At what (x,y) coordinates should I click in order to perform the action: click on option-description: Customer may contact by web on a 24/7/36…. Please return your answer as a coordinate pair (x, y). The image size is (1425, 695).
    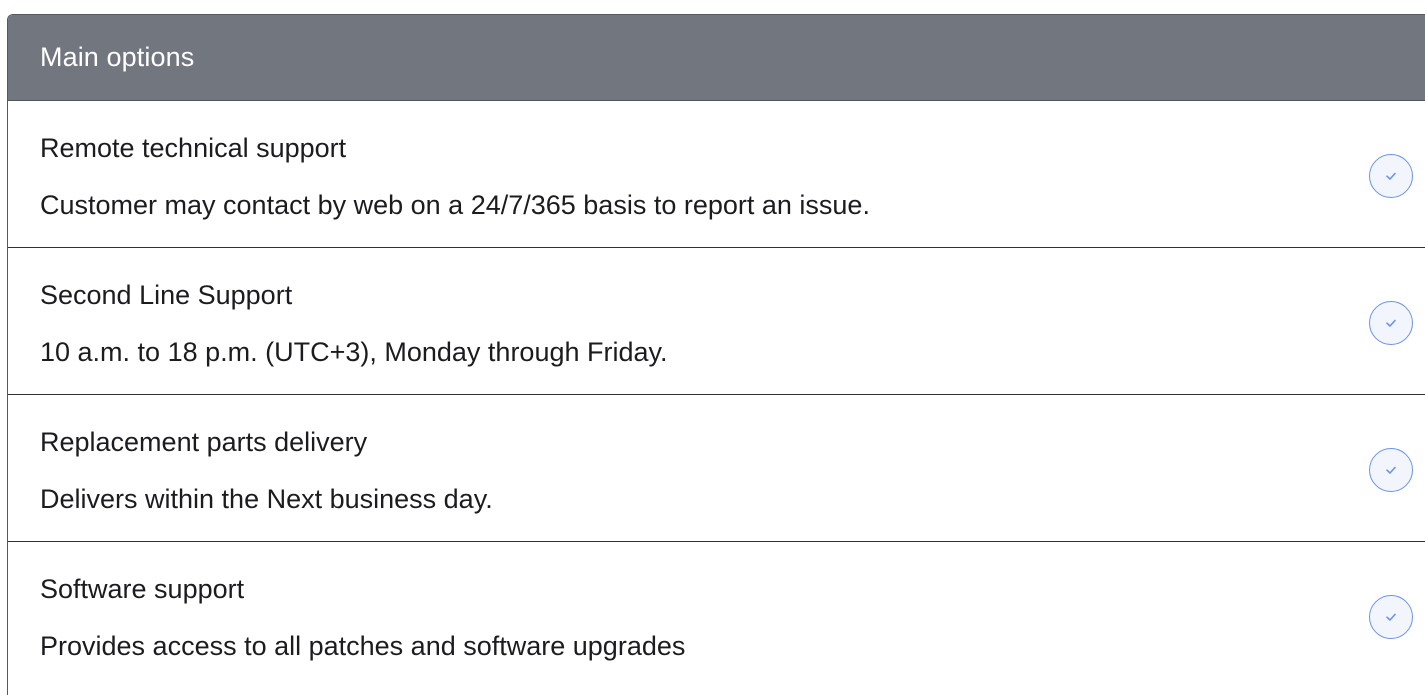
    Looking at the image, I should click on (455, 205).